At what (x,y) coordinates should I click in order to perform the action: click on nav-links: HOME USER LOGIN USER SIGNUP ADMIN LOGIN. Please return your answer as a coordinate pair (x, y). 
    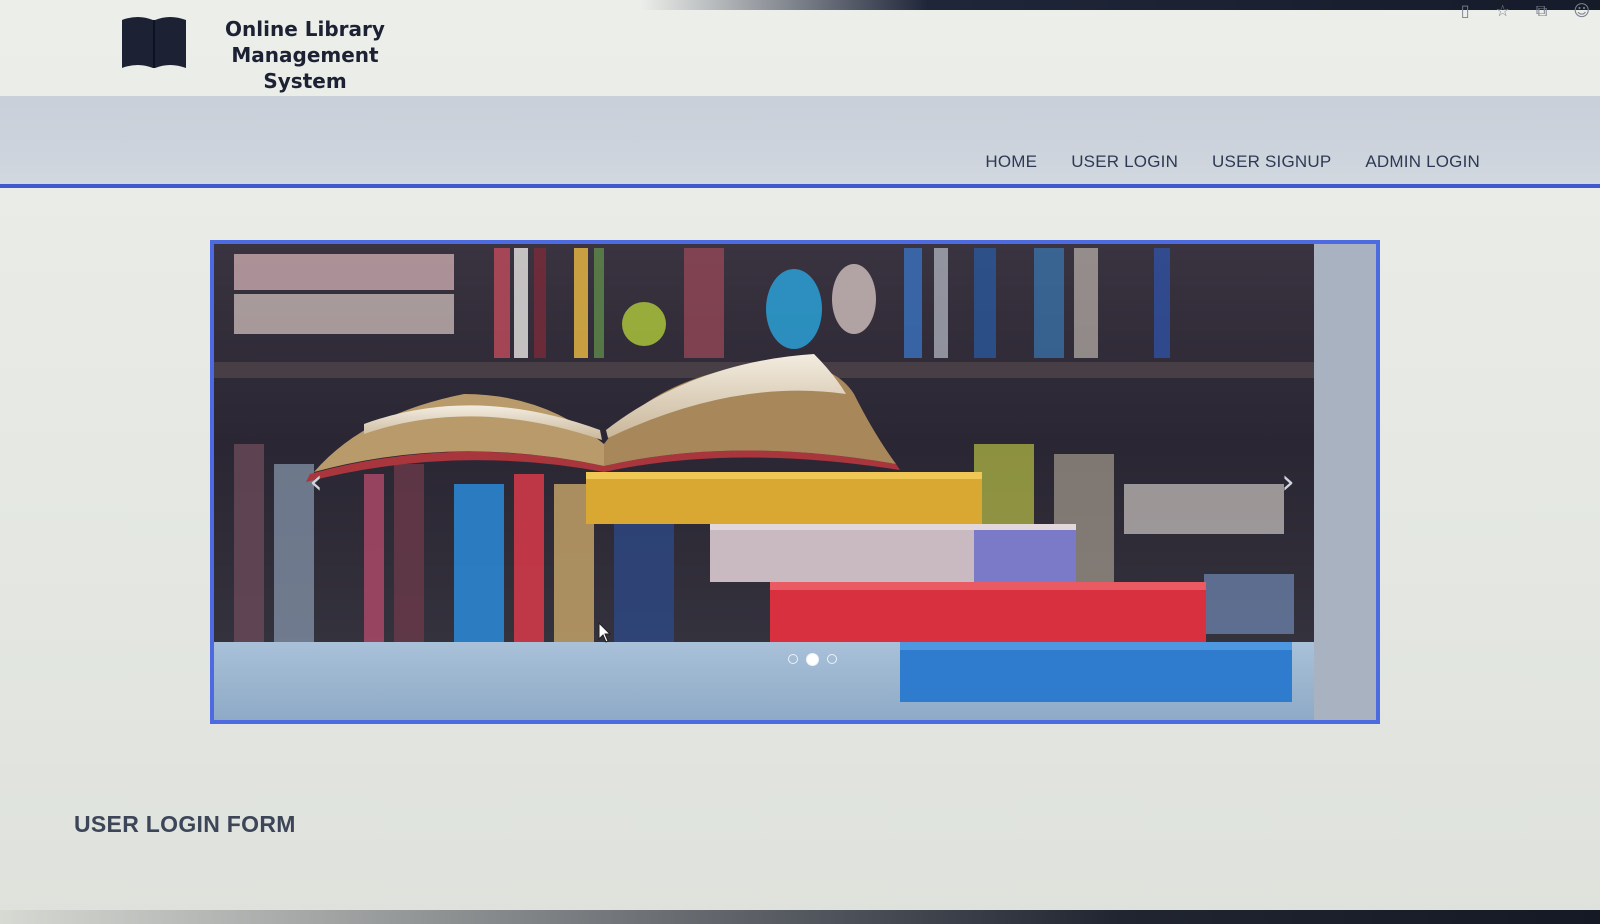
    Looking at the image, I should click on (1232, 162).